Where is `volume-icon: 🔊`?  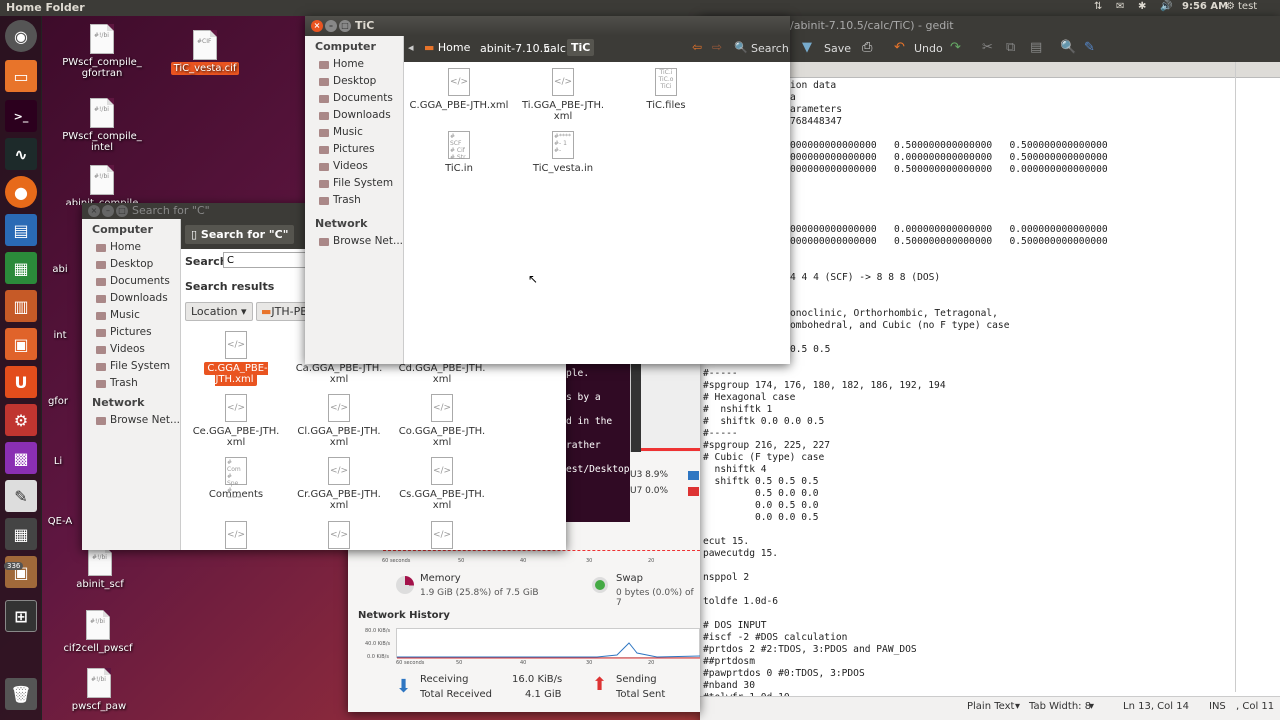 volume-icon: 🔊 is located at coordinates (1166, 6).